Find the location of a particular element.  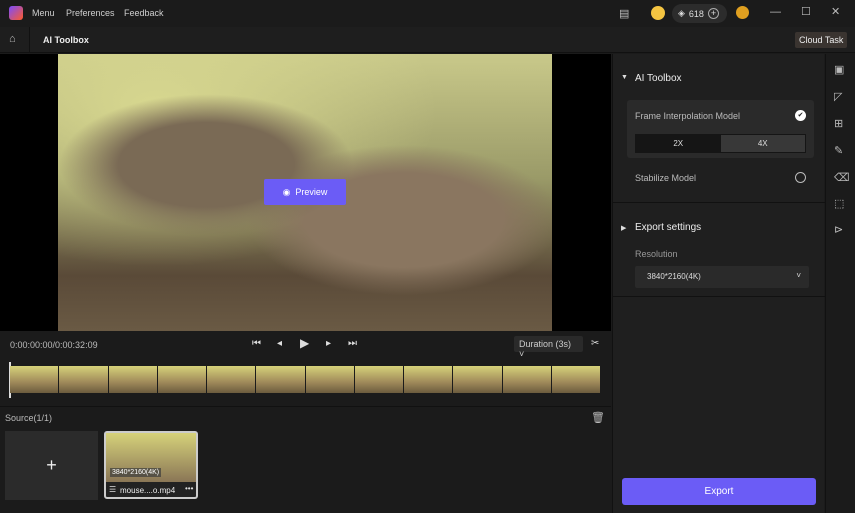

multiplier-toggle: 2X 4X is located at coordinates (720, 143).